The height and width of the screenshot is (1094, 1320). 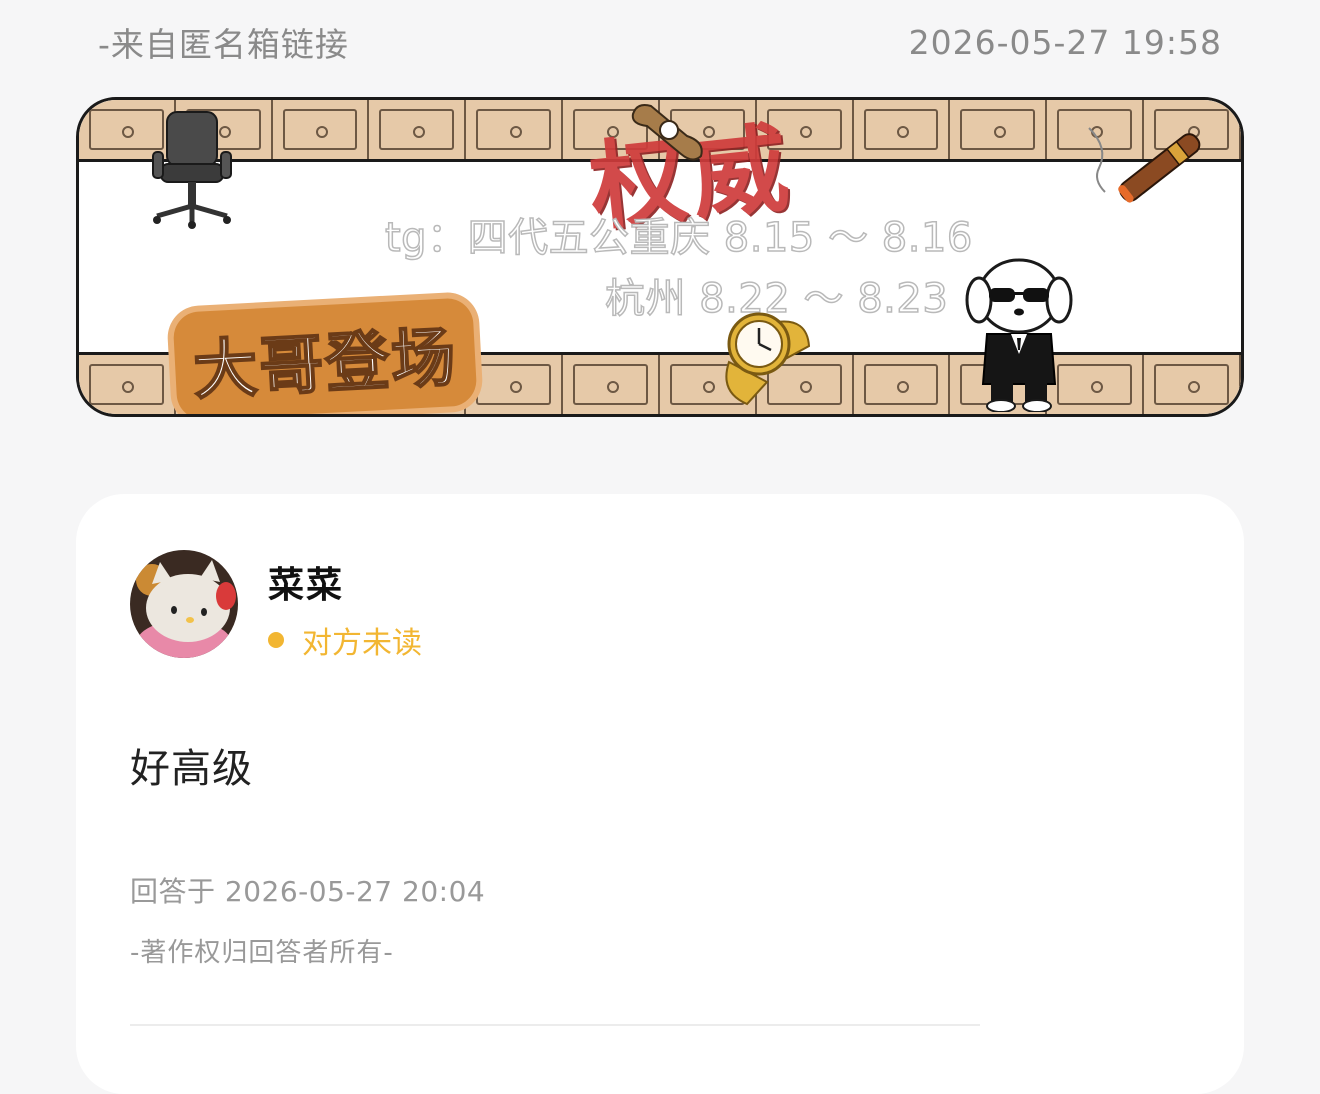 I want to click on banner-badge: 大哥登场, so click(x=325, y=355).